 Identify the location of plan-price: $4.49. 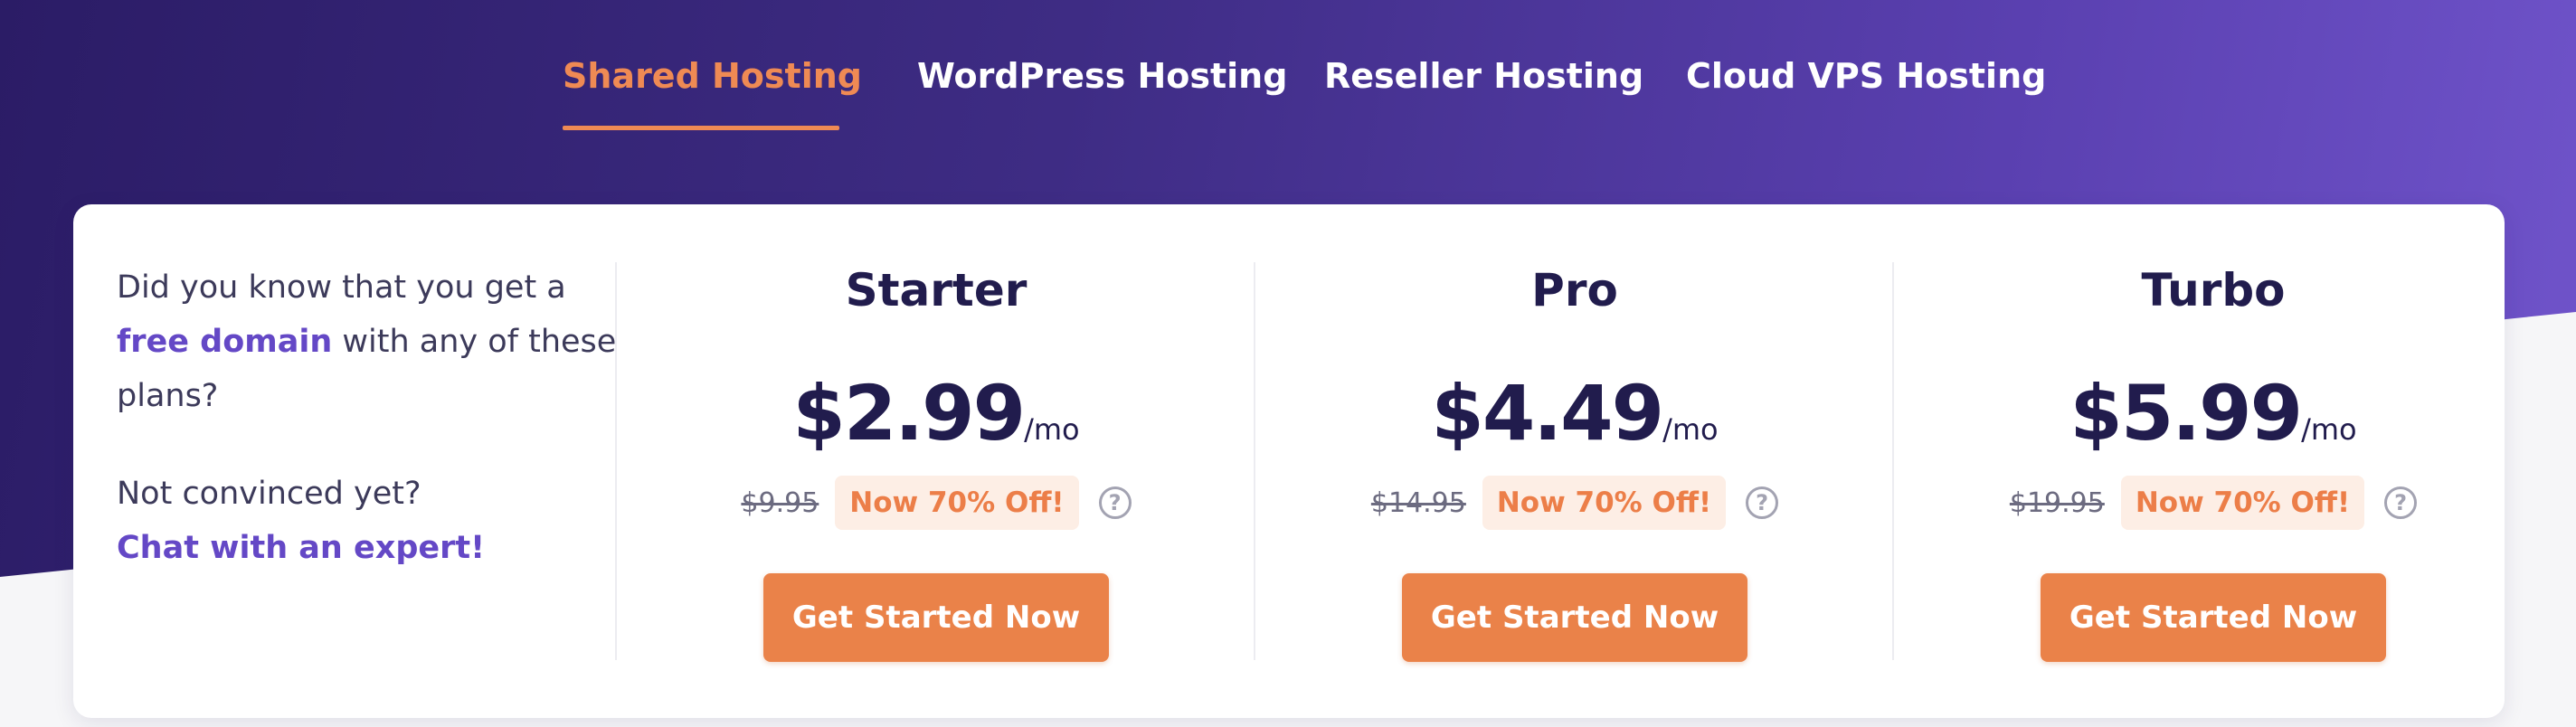
(1548, 413).